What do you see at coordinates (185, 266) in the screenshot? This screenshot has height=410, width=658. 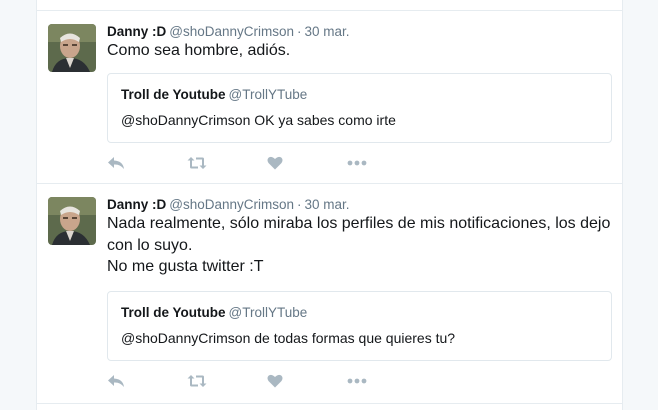 I see `tweet-text-line: No me gusta twitter :T` at bounding box center [185, 266].